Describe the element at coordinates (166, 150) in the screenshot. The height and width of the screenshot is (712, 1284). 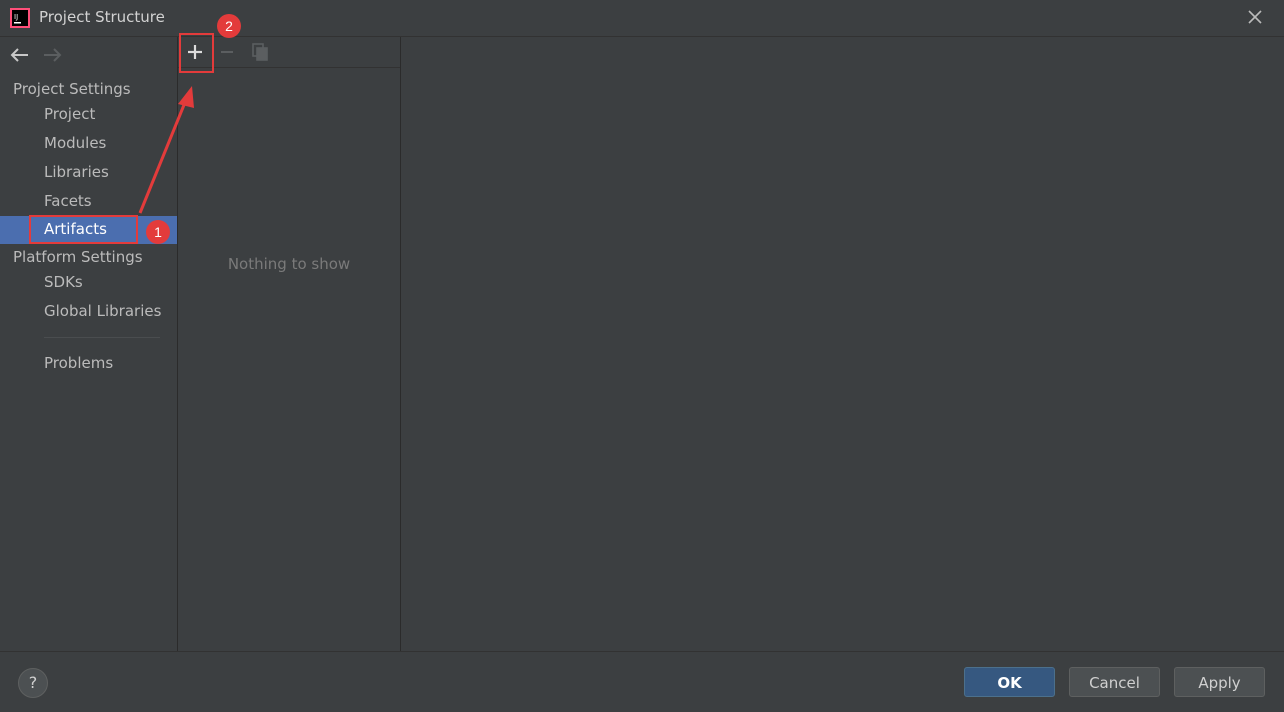
I see `annotation-arrow-icon` at that location.